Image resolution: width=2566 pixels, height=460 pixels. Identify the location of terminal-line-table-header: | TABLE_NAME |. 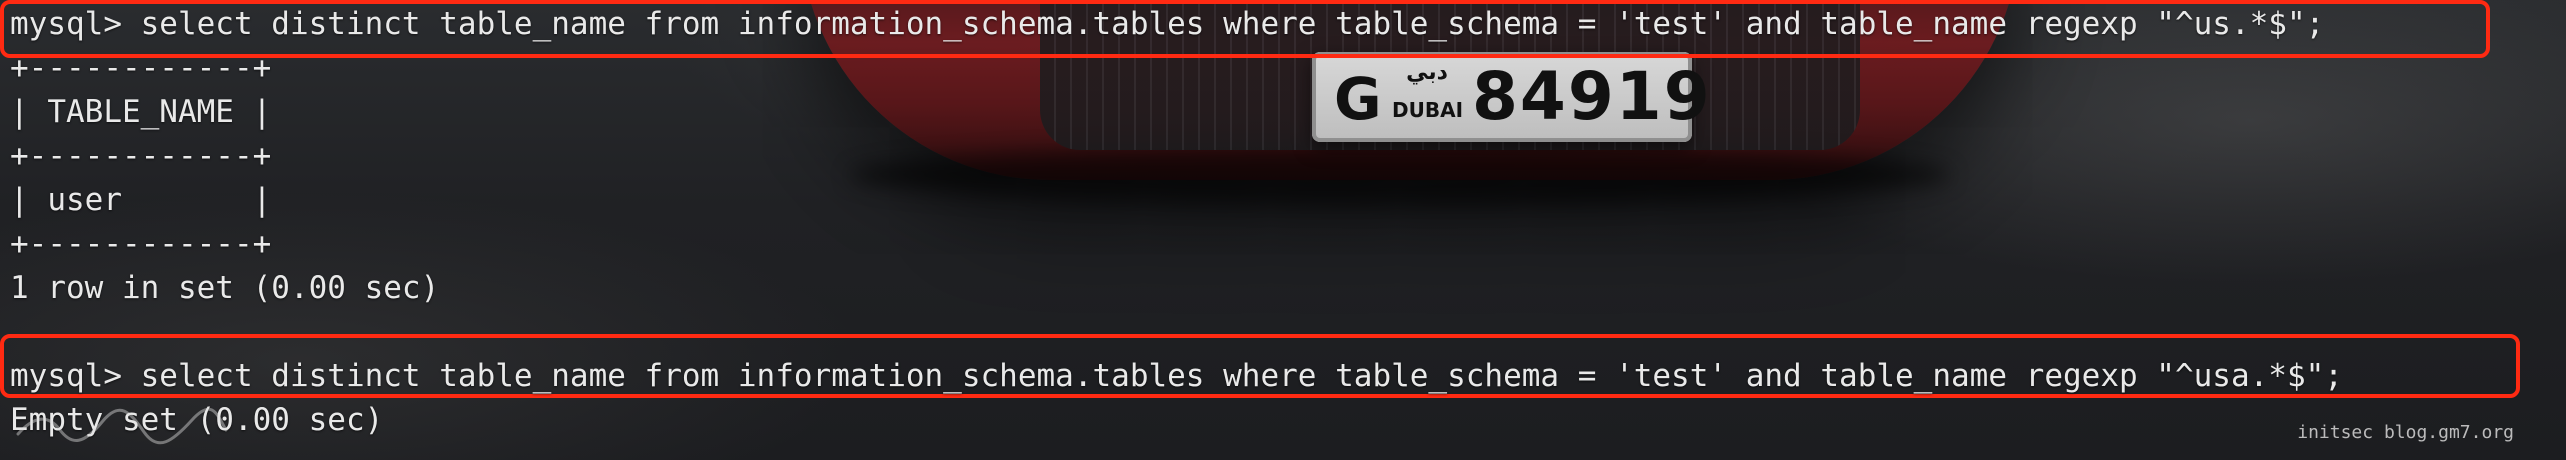
(141, 112).